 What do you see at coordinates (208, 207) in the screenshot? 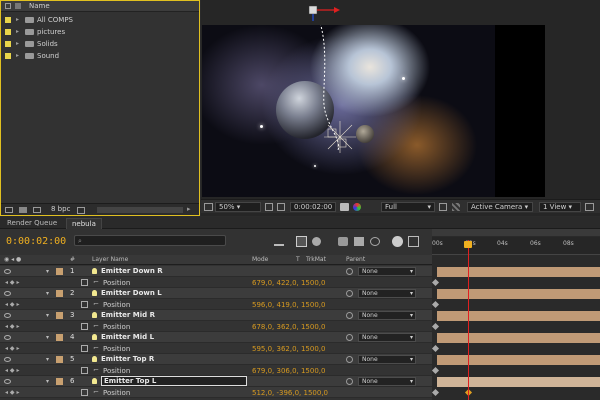
I see `always-preview-icon` at bounding box center [208, 207].